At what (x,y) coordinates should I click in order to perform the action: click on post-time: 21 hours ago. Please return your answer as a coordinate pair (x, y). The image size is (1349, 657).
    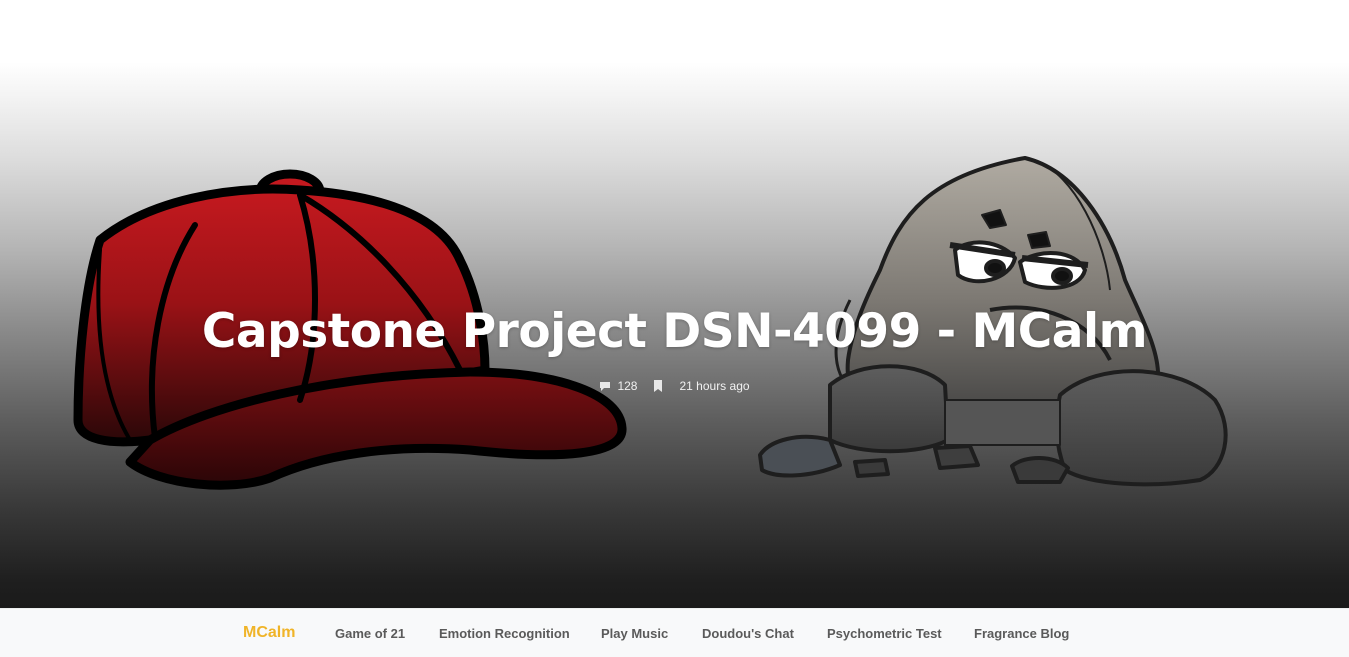
    Looking at the image, I should click on (714, 386).